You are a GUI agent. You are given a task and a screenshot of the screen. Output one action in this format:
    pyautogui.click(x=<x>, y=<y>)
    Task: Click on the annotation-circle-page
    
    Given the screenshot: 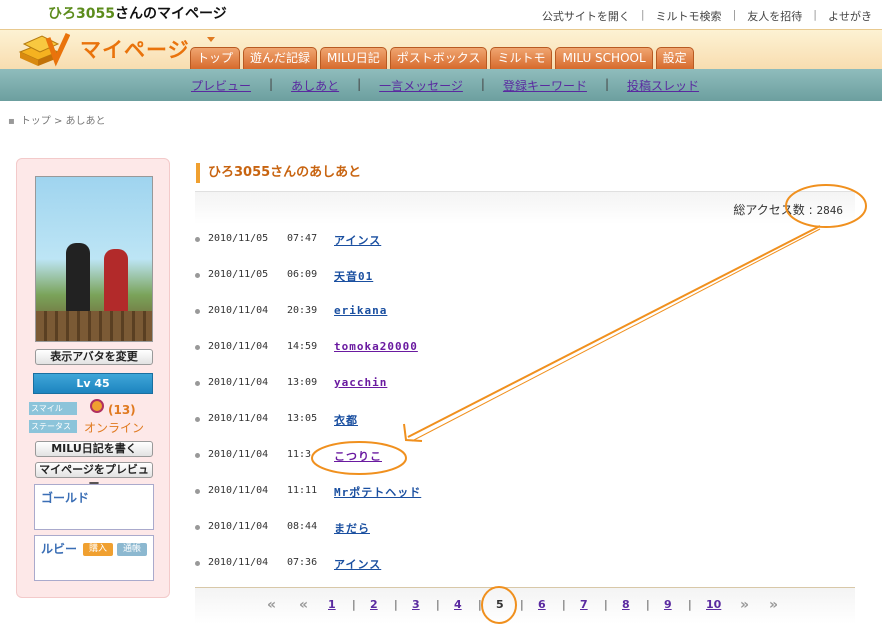 What is the action you would take?
    pyautogui.click(x=499, y=605)
    